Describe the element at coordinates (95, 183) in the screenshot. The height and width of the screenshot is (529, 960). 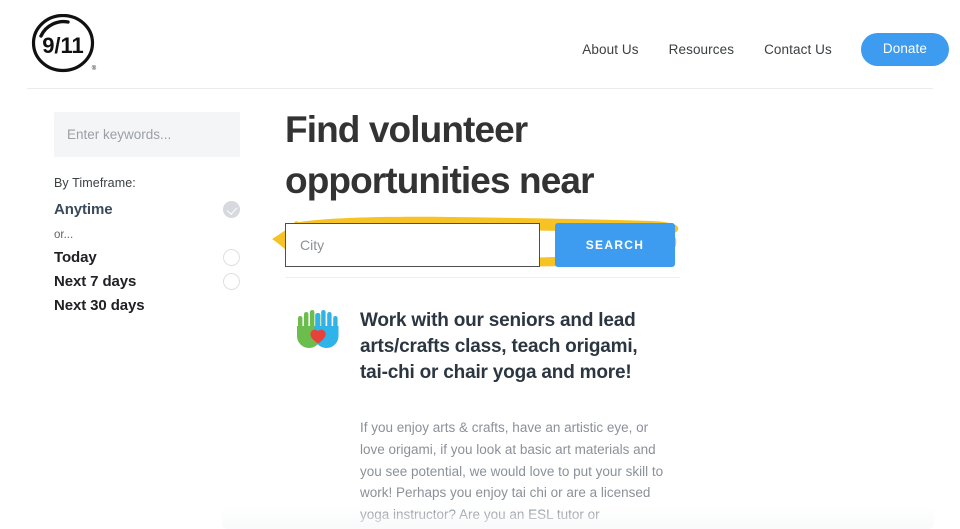
I see `timeframe-label: By Timeframe:` at that location.